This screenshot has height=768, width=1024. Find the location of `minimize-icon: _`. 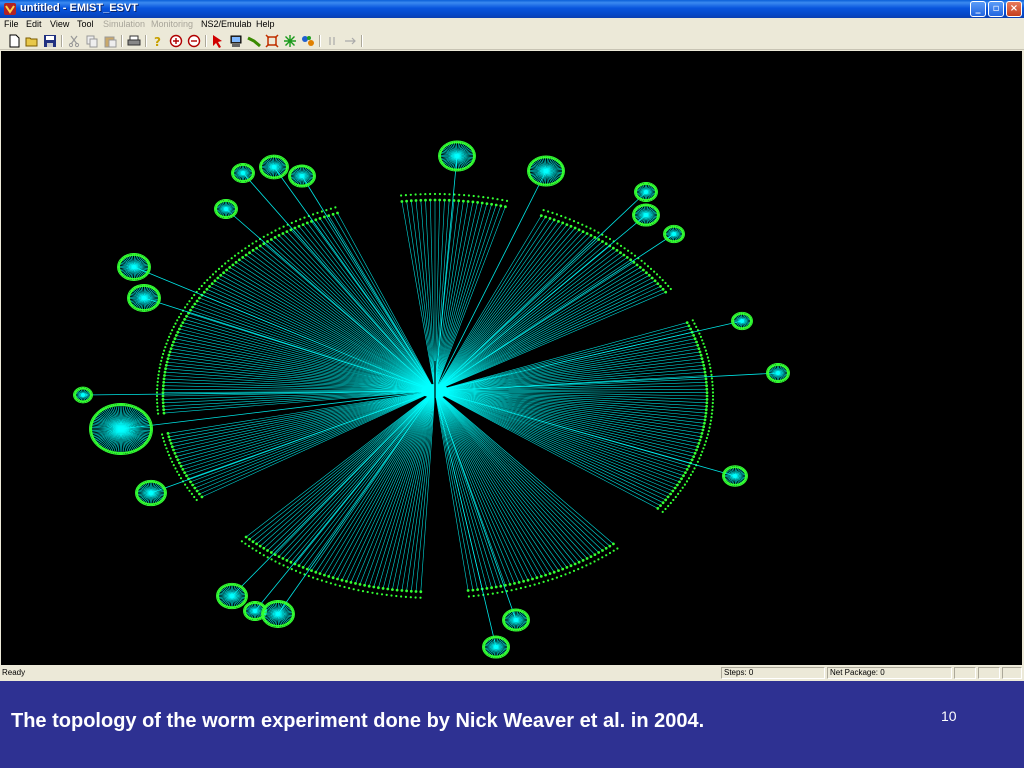

minimize-icon: _ is located at coordinates (978, 8).